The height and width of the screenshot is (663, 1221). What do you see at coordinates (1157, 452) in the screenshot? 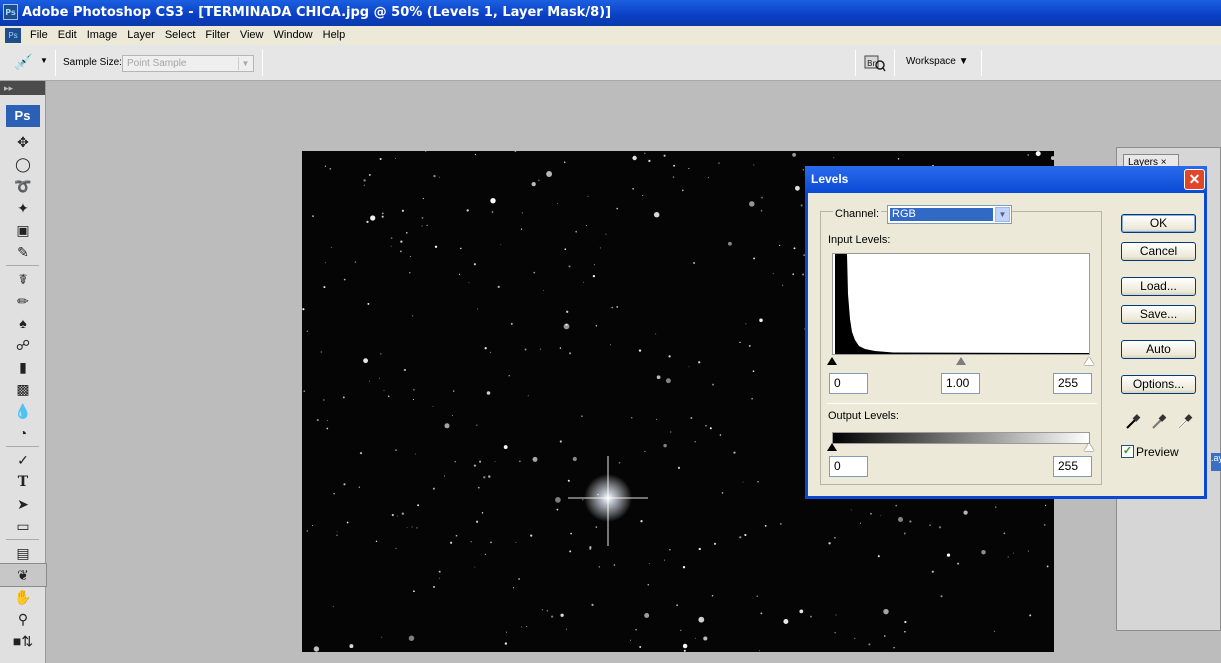
I see `preview-label: Preview` at bounding box center [1157, 452].